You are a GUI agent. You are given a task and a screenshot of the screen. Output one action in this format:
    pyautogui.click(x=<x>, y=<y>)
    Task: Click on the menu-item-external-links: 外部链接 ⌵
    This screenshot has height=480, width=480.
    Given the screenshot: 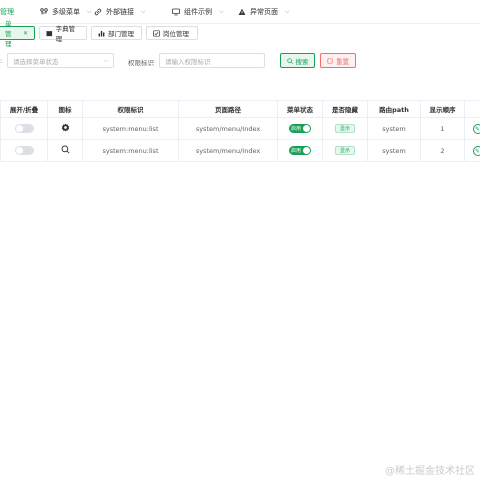 What is the action you would take?
    pyautogui.click(x=120, y=12)
    